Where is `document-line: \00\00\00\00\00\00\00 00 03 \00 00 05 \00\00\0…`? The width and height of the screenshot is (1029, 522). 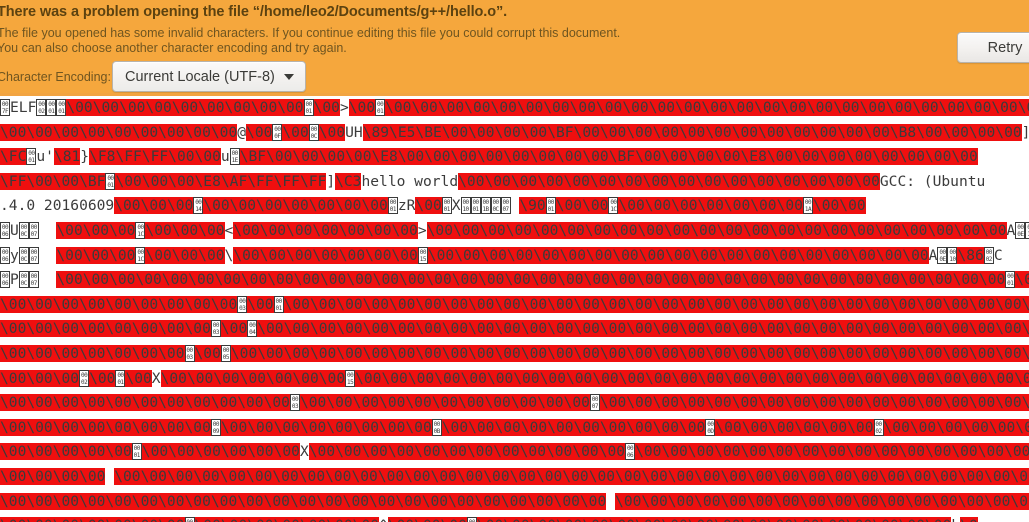
document-line: \00\00\00\00\00\00\00 00 03 \00 00 05 \00\00\0… is located at coordinates (514, 354).